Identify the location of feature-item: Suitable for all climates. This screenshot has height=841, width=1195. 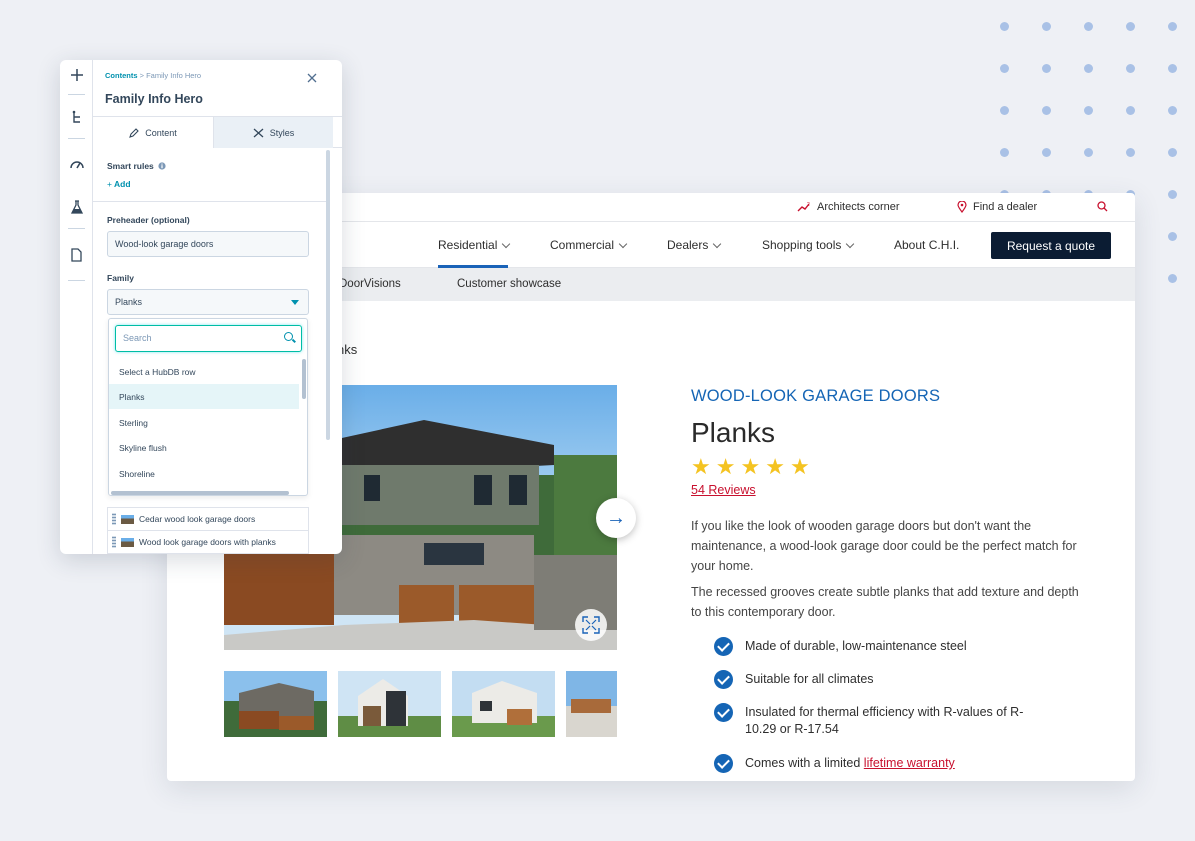
(894, 679).